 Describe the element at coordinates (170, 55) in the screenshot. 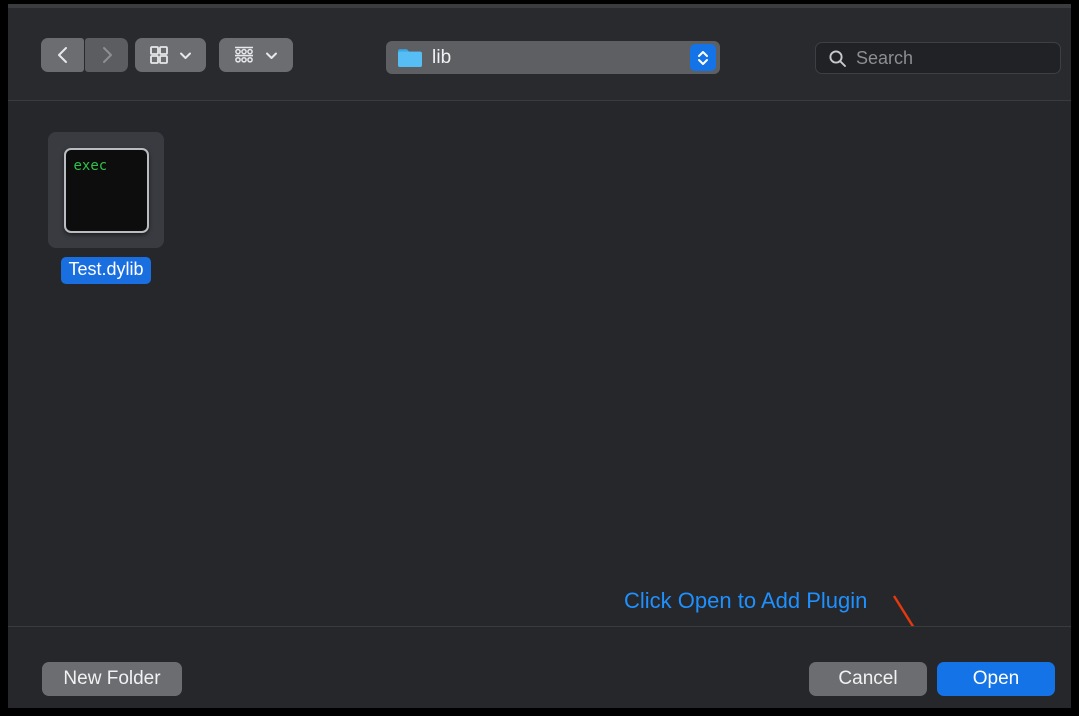

I see `view-mode-button` at that location.